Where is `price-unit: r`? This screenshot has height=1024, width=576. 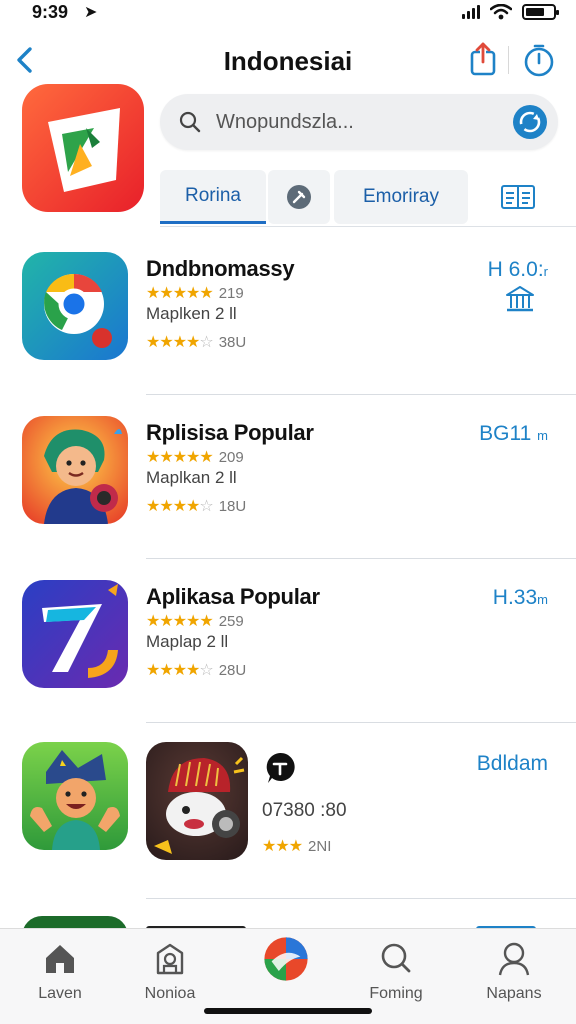
price-unit: r is located at coordinates (545, 271).